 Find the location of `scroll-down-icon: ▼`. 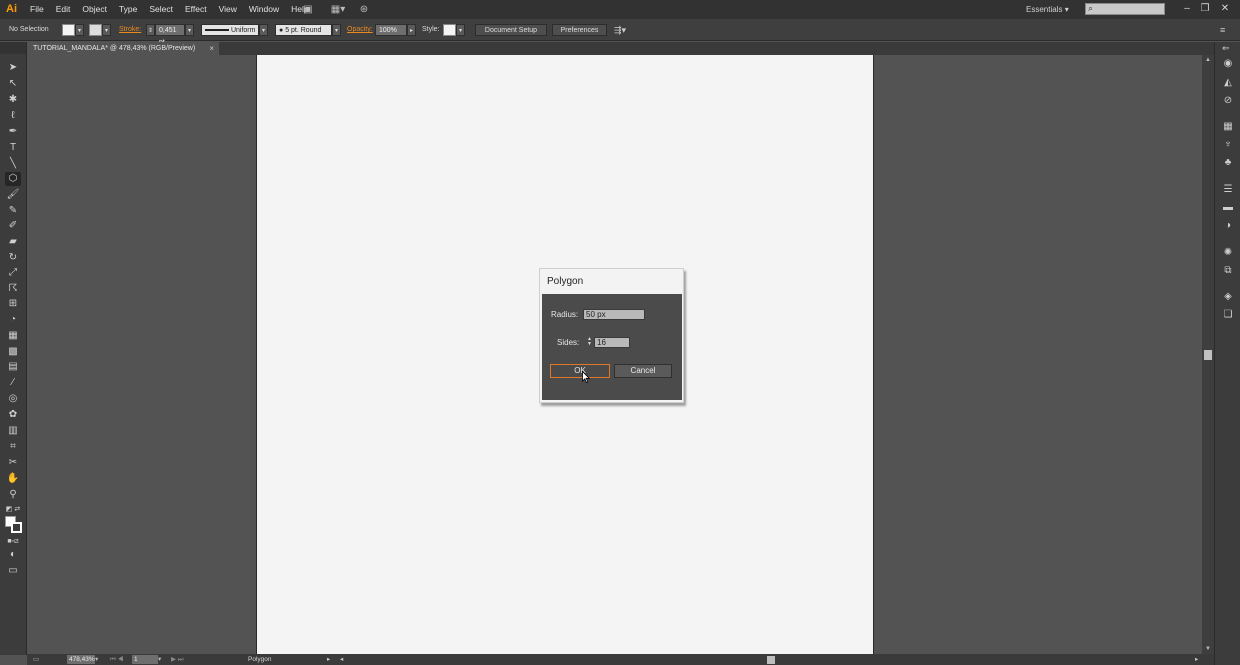

scroll-down-icon: ▼ is located at coordinates (1208, 649).